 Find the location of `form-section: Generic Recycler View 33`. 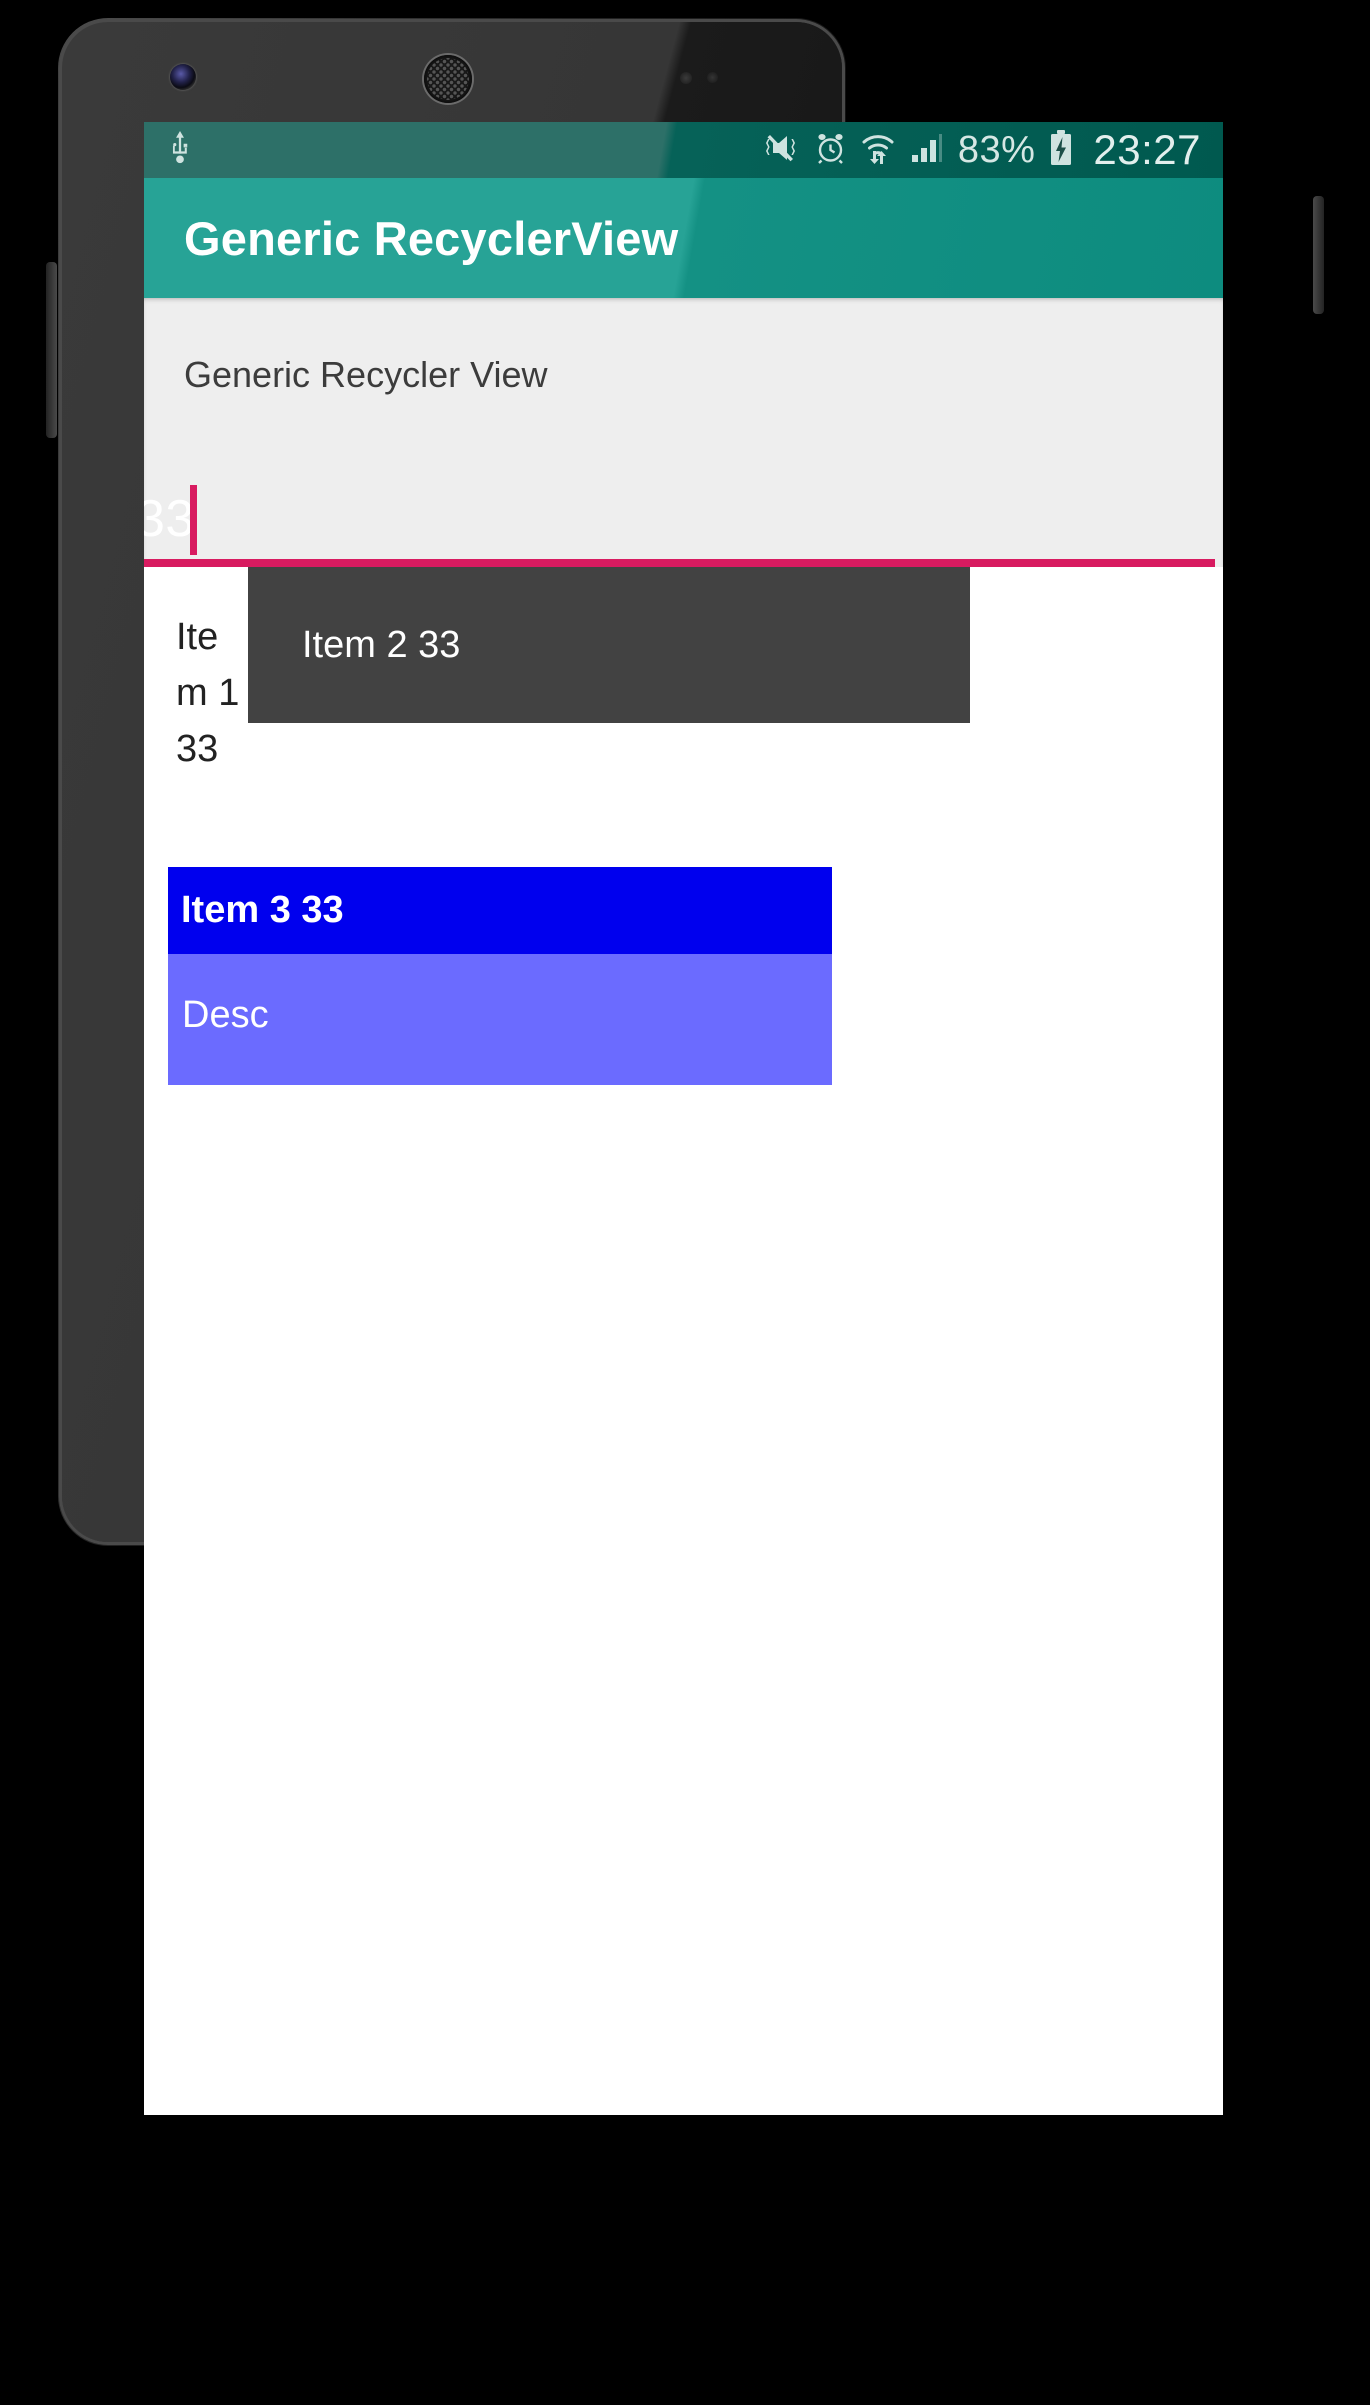

form-section: Generic Recycler View 33 is located at coordinates (683, 432).